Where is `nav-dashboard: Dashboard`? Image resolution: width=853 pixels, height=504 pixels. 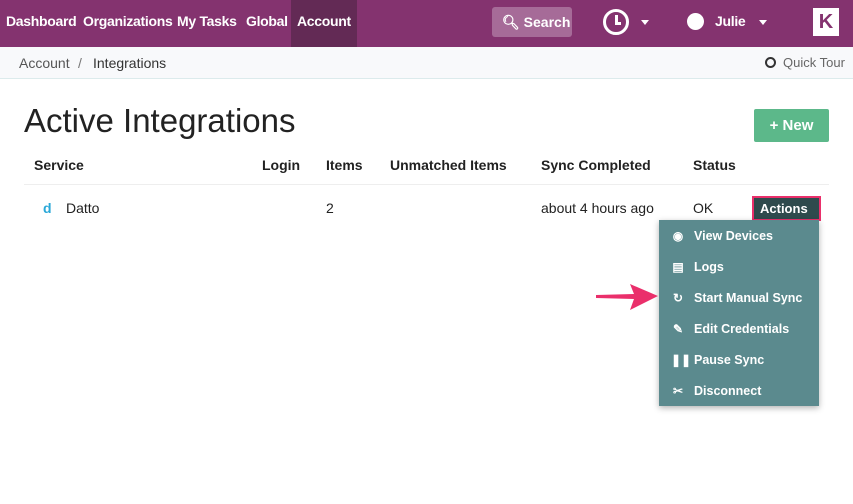
nav-dashboard: Dashboard is located at coordinates (41, 23).